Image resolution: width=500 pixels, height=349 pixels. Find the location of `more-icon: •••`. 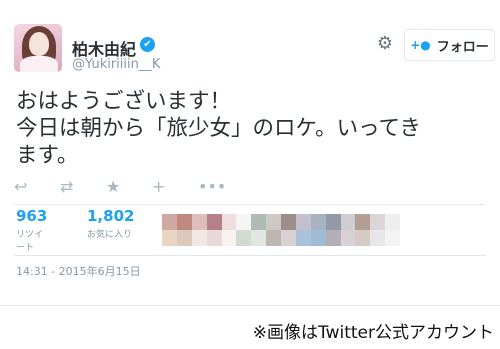

more-icon: ••• is located at coordinates (221, 186).